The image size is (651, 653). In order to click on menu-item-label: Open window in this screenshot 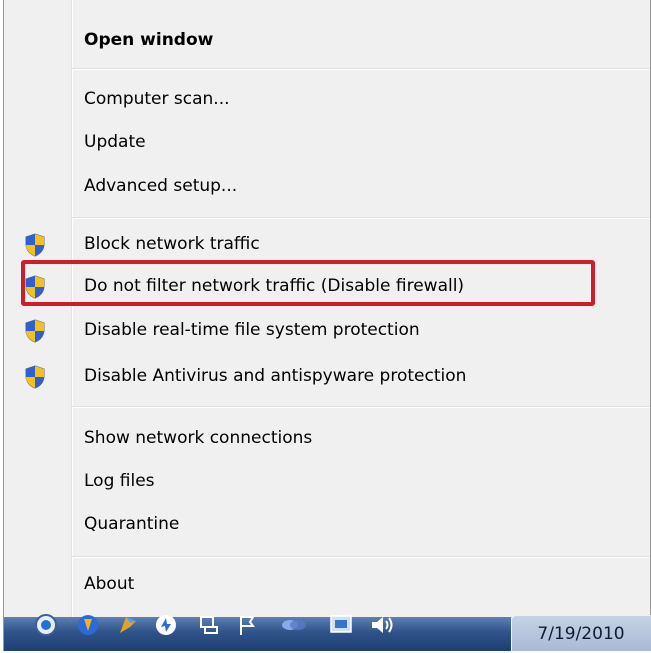, I will do `click(149, 40)`.